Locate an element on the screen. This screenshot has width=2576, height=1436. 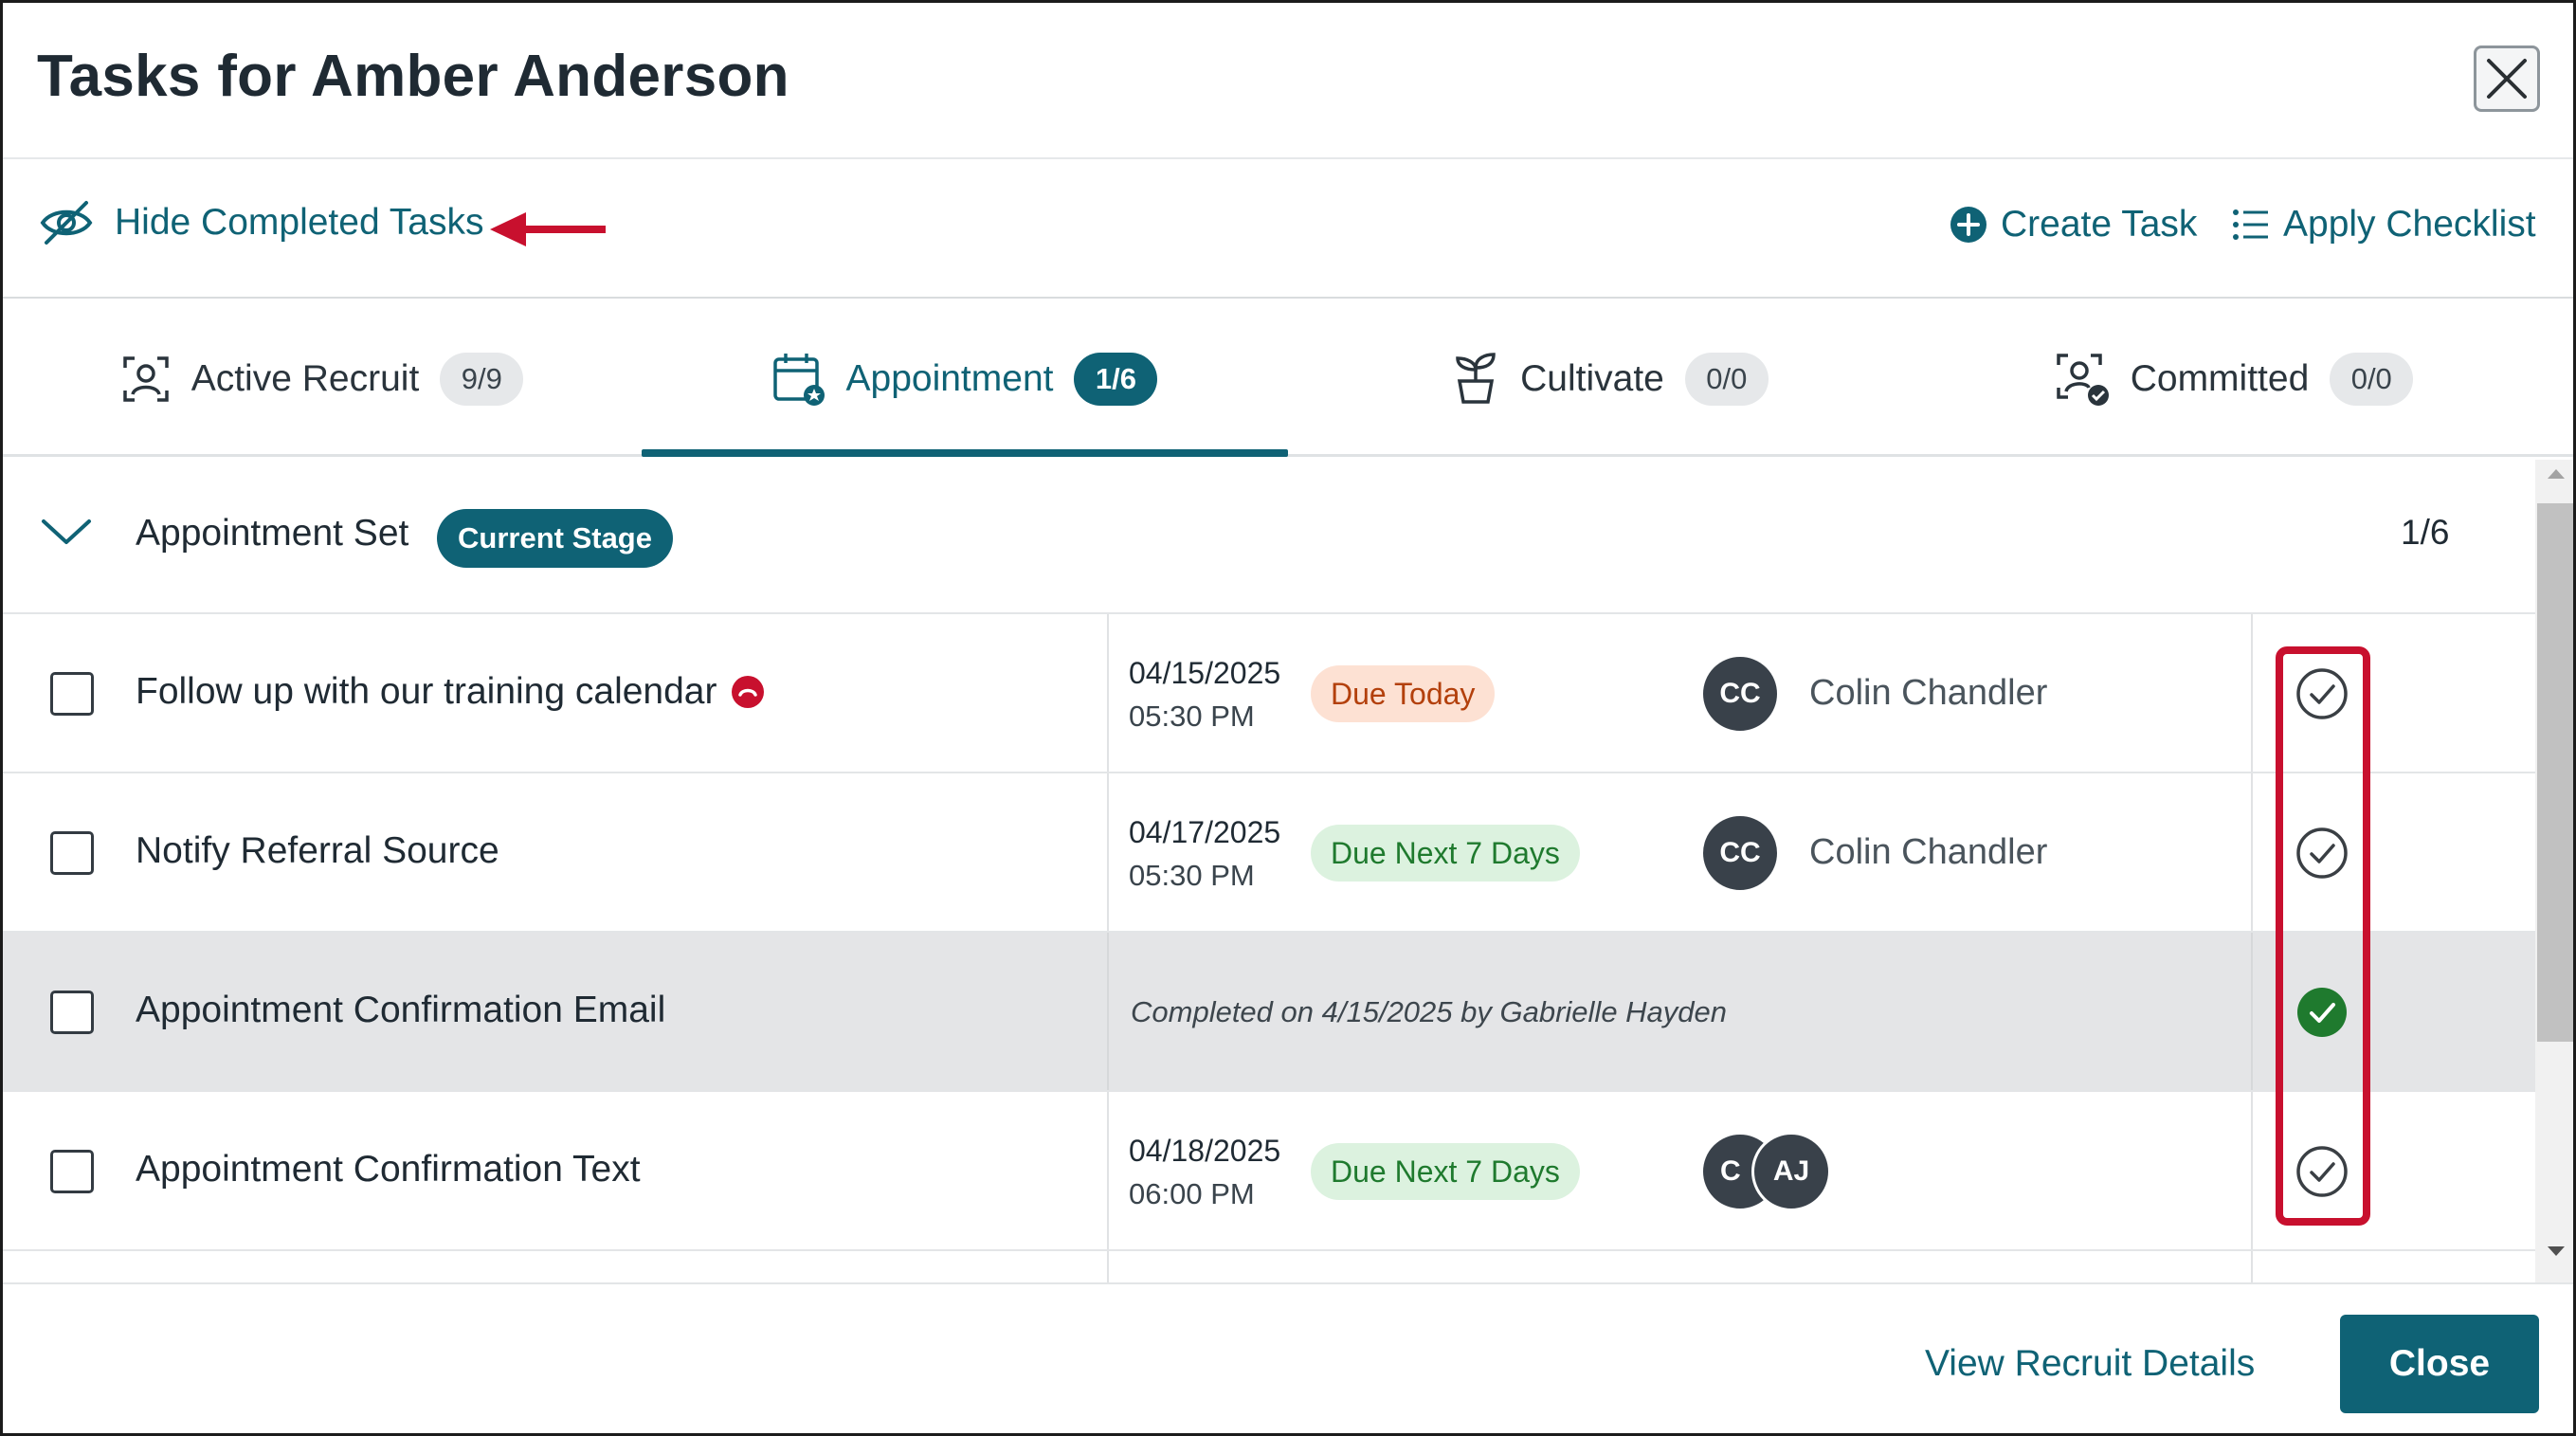
annotation-arrow-icon is located at coordinates (548, 229).